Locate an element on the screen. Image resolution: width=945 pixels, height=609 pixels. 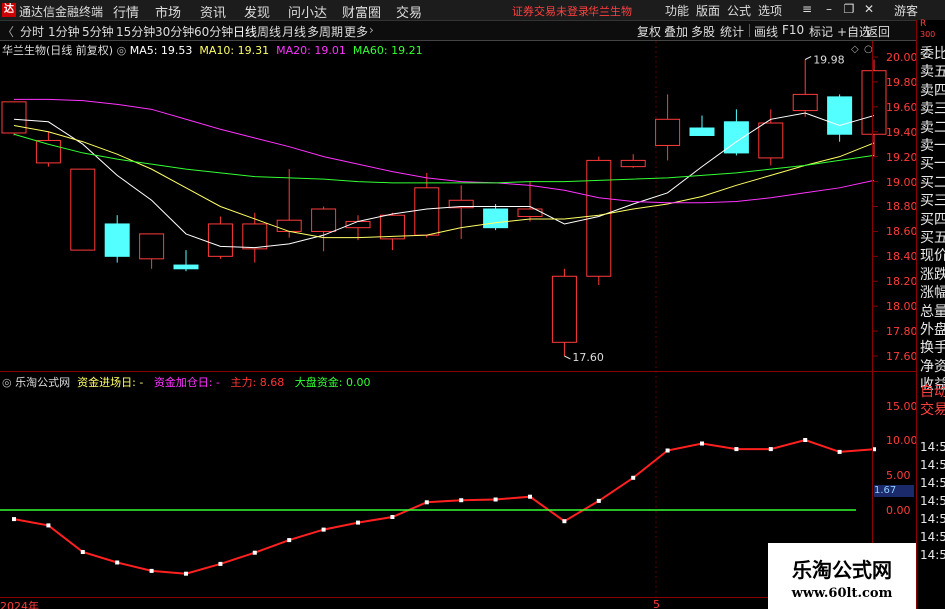
tab-period-multi: 多周期 is located at coordinates (325, 31).